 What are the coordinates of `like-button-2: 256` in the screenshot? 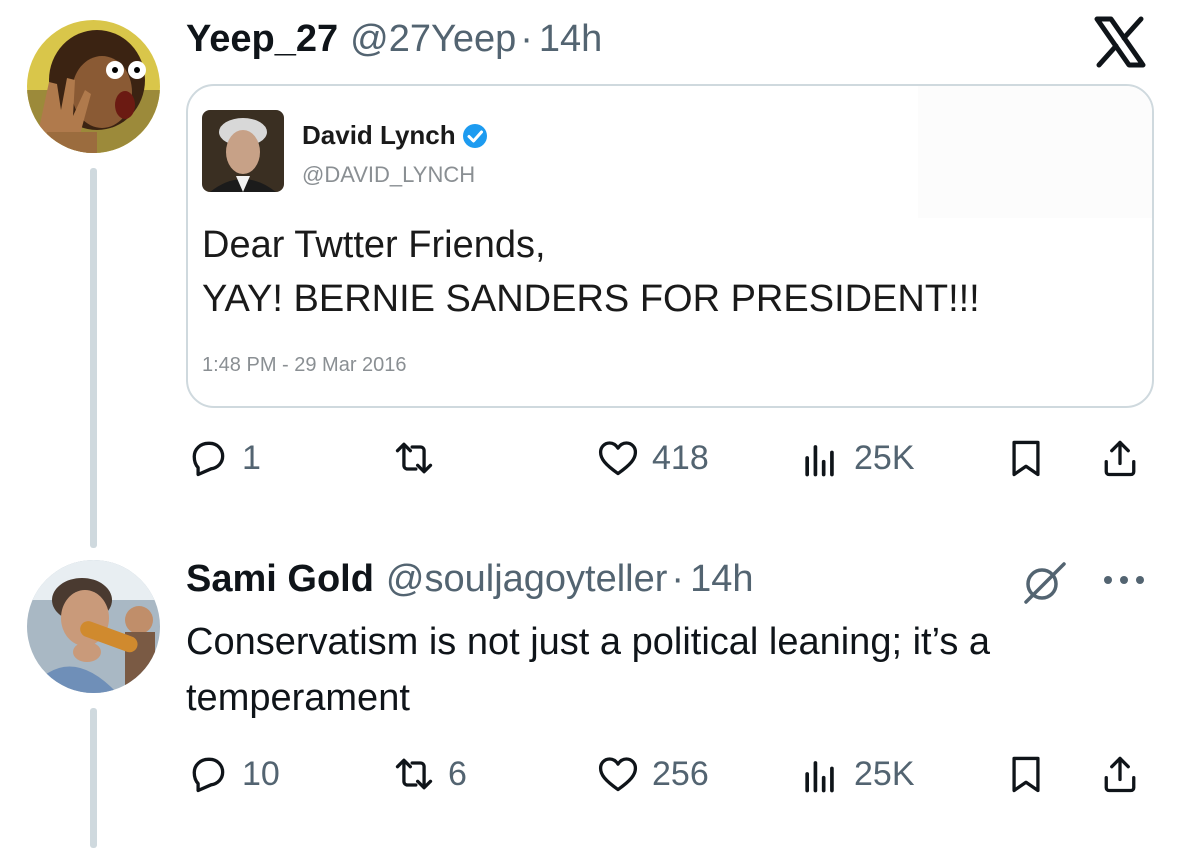 It's located at (652, 774).